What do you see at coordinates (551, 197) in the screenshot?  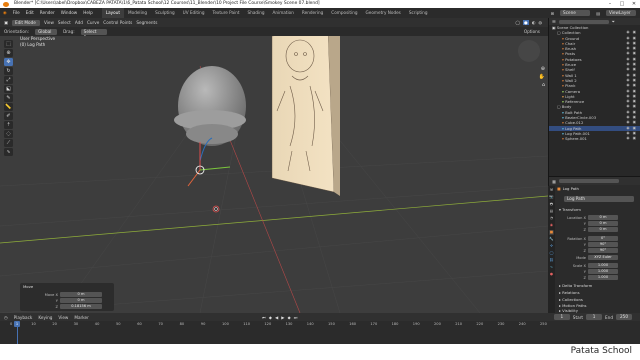 I see `render-tab-icon: 📷` at bounding box center [551, 197].